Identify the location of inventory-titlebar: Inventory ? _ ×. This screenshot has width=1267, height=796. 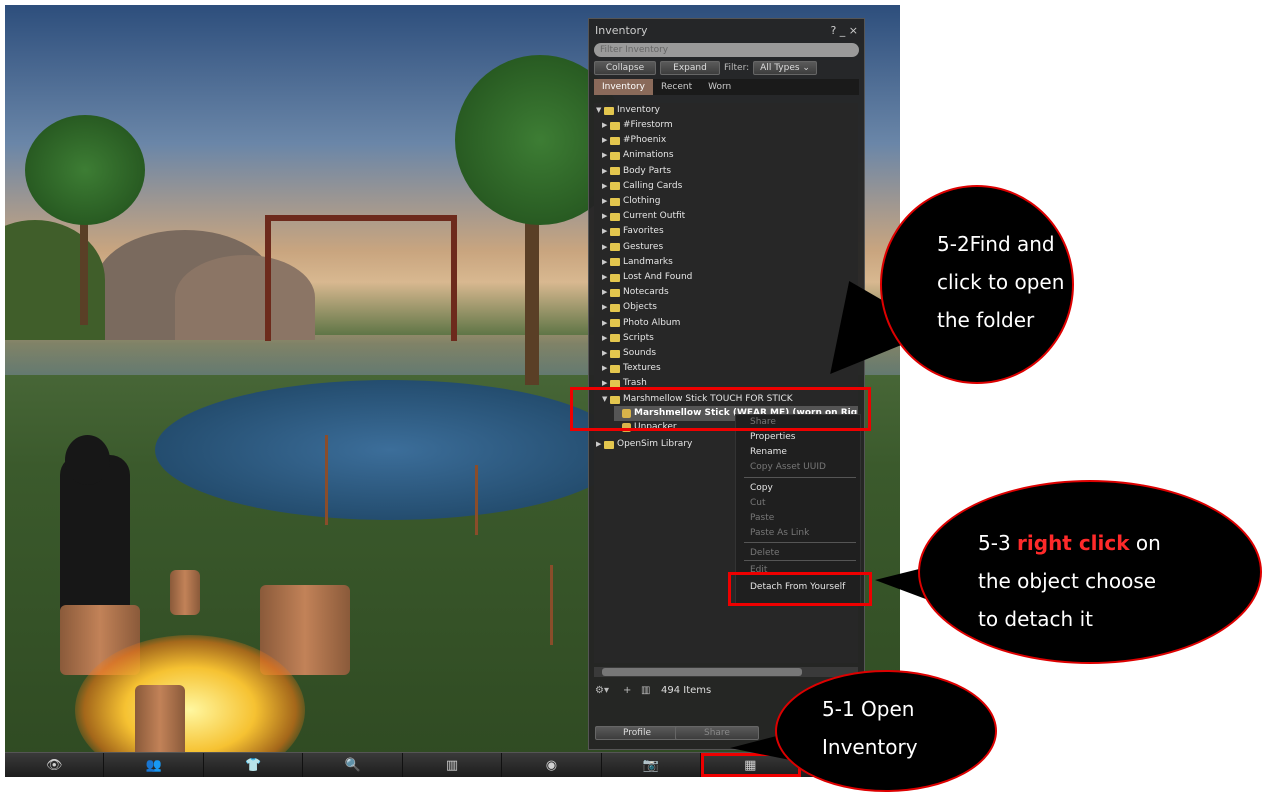
(726, 30).